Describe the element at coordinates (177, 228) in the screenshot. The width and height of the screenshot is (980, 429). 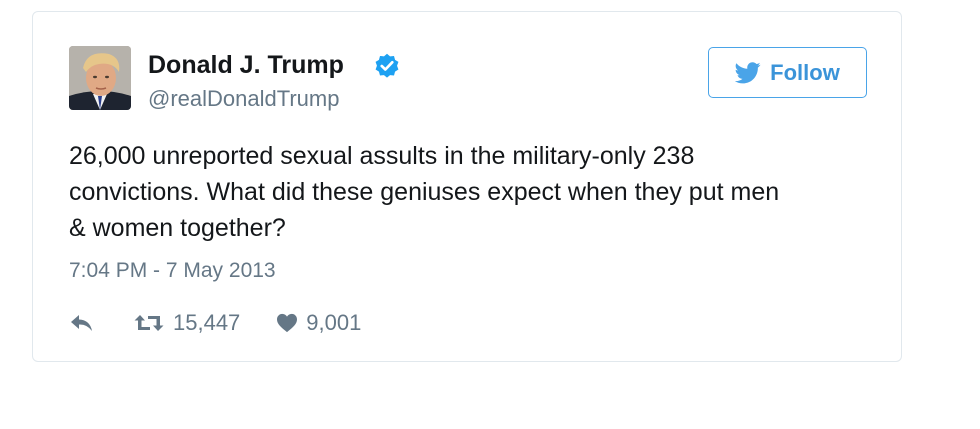
I see `tweet-text-line: & women together?` at that location.